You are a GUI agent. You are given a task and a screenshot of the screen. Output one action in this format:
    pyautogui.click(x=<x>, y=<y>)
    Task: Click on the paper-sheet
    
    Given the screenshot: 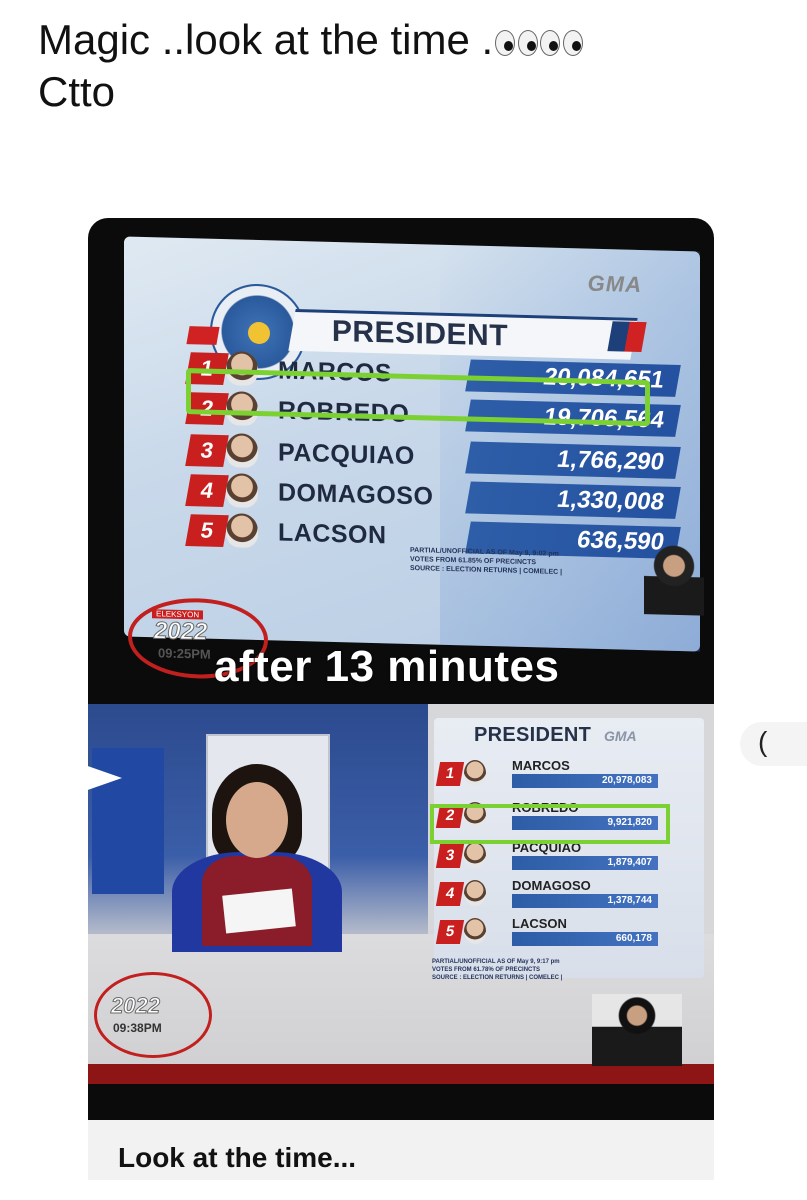 What is the action you would take?
    pyautogui.click(x=259, y=911)
    